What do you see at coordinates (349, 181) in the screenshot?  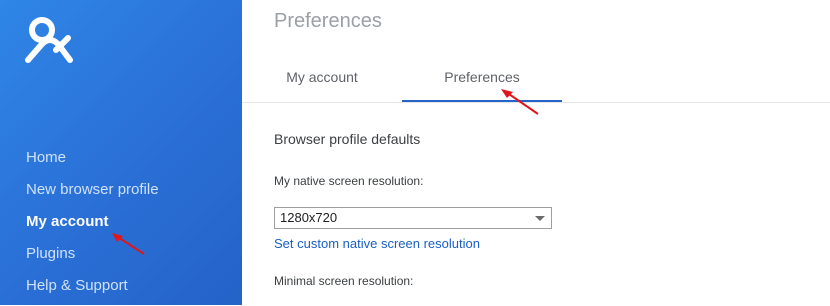 I see `native-resolution-label: My native screen resolution:` at bounding box center [349, 181].